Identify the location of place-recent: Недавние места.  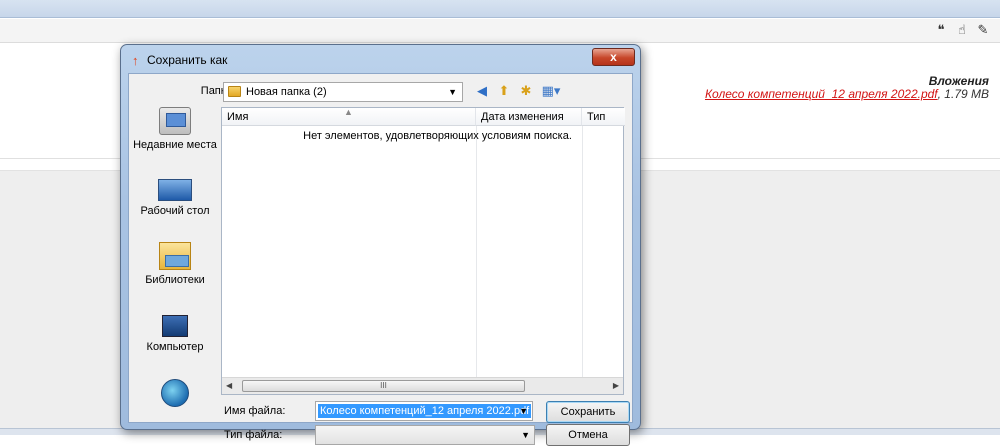
(175, 129).